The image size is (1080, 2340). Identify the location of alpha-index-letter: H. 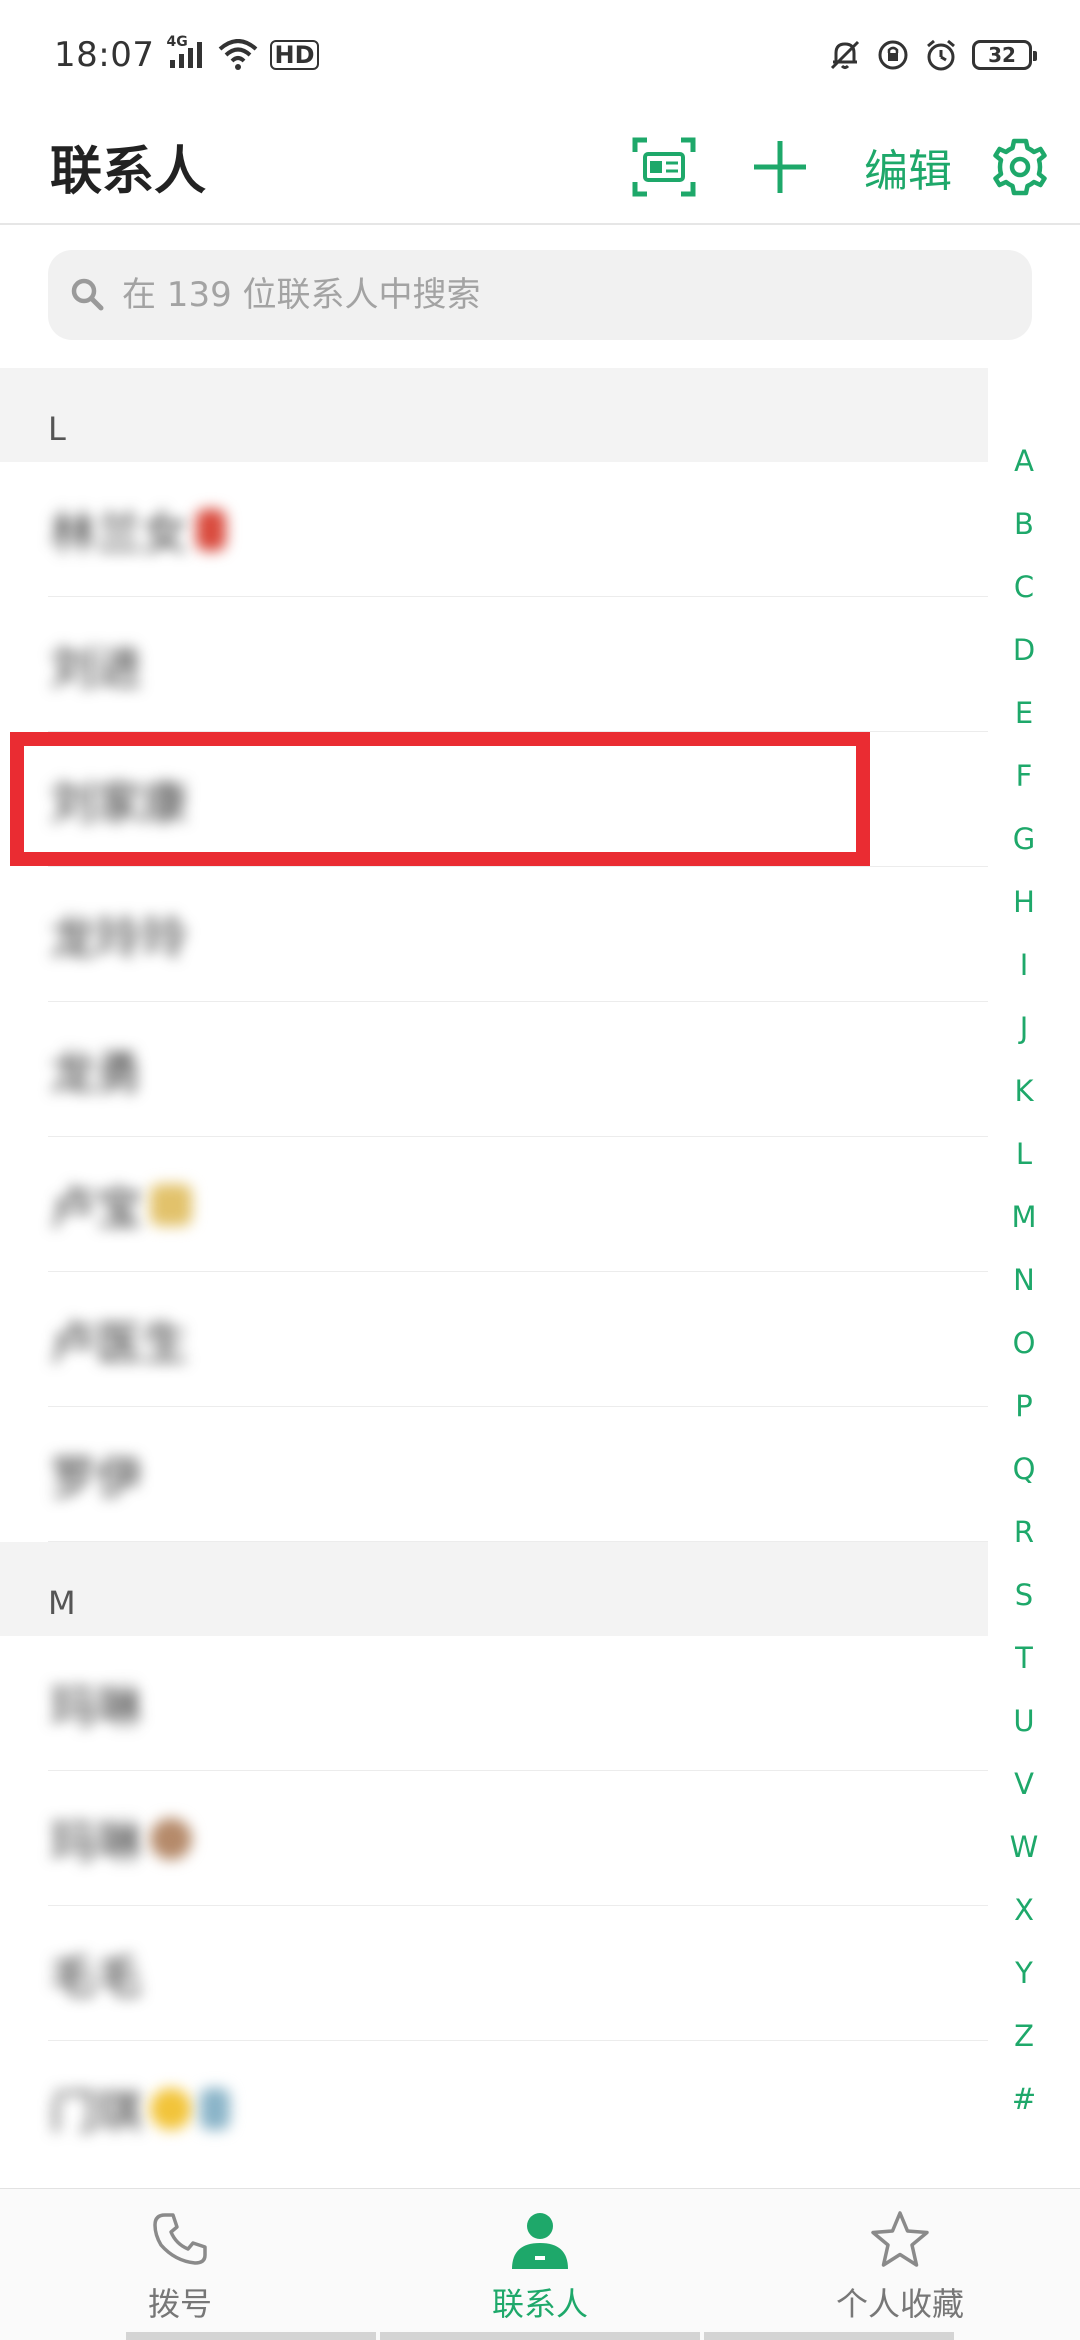
(1024, 902).